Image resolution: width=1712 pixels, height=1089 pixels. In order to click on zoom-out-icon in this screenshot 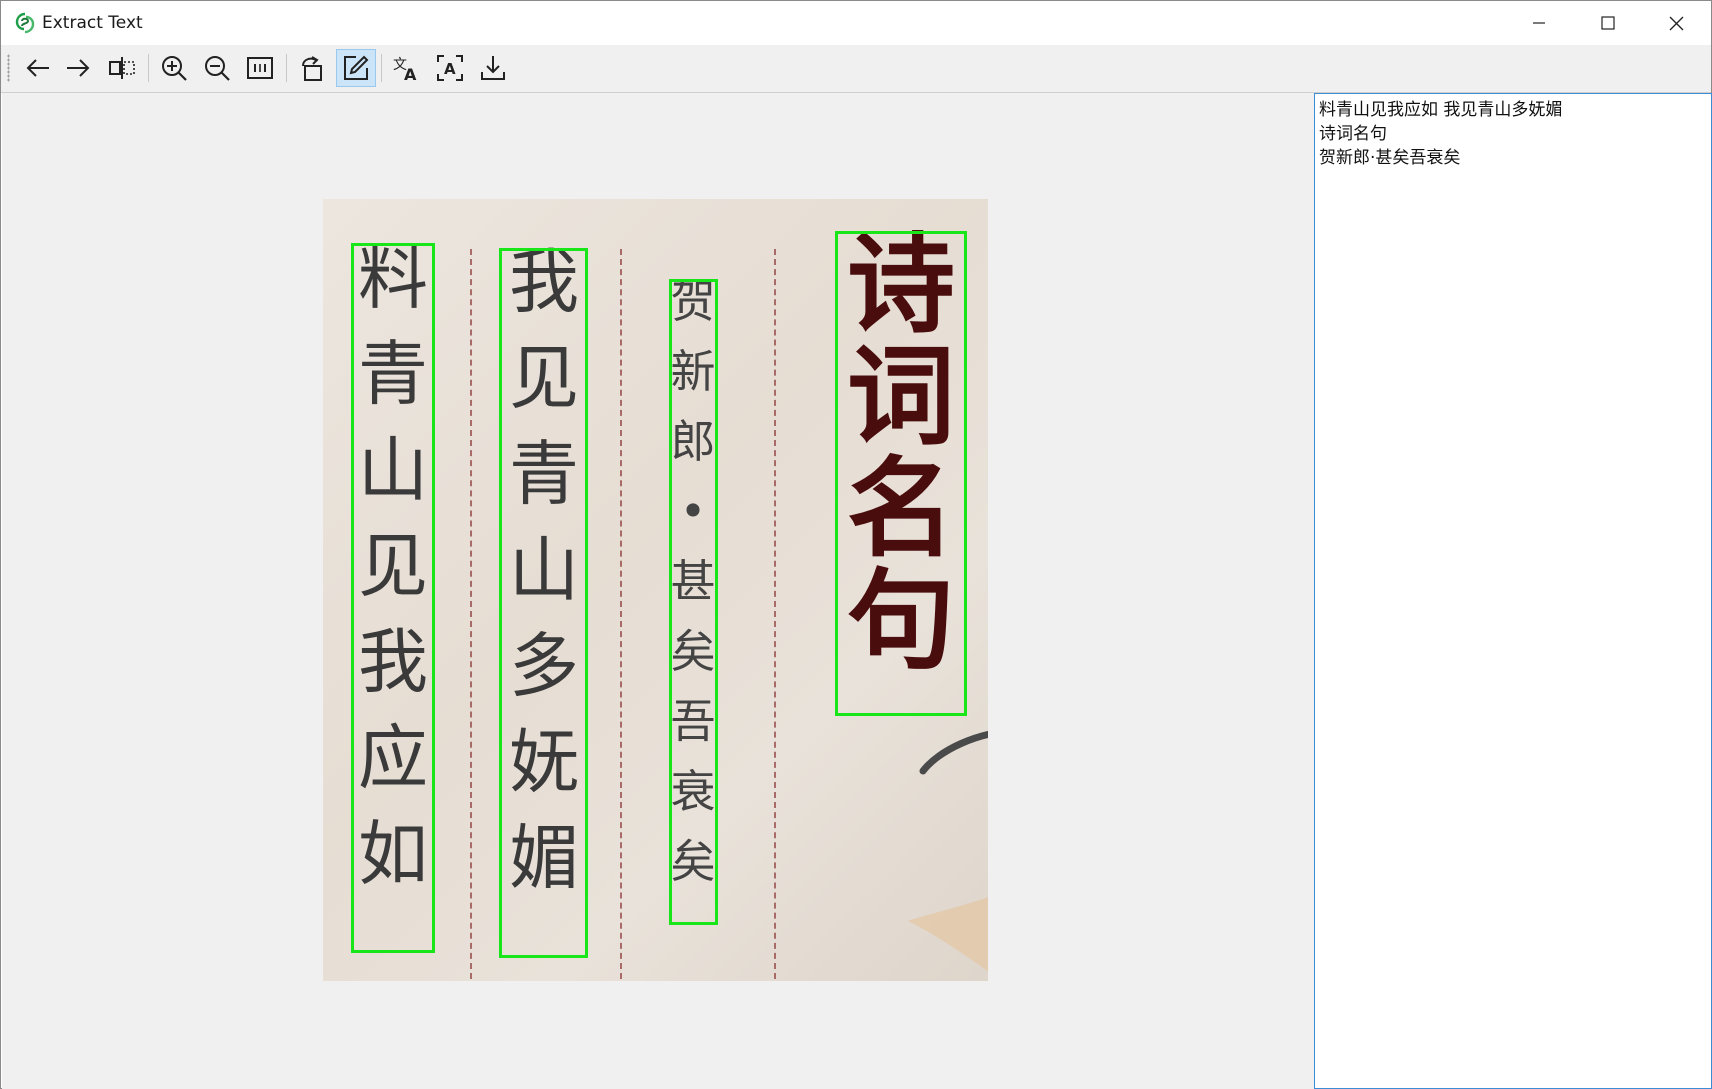, I will do `click(217, 68)`.